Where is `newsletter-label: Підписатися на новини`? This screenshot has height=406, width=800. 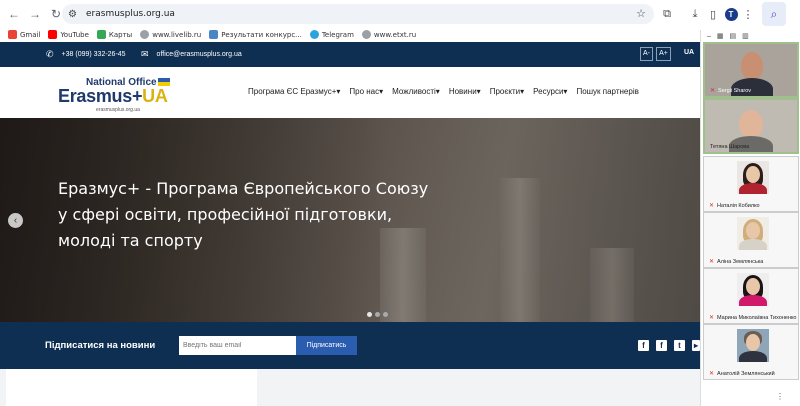 newsletter-label: Підписатися на новини is located at coordinates (100, 345).